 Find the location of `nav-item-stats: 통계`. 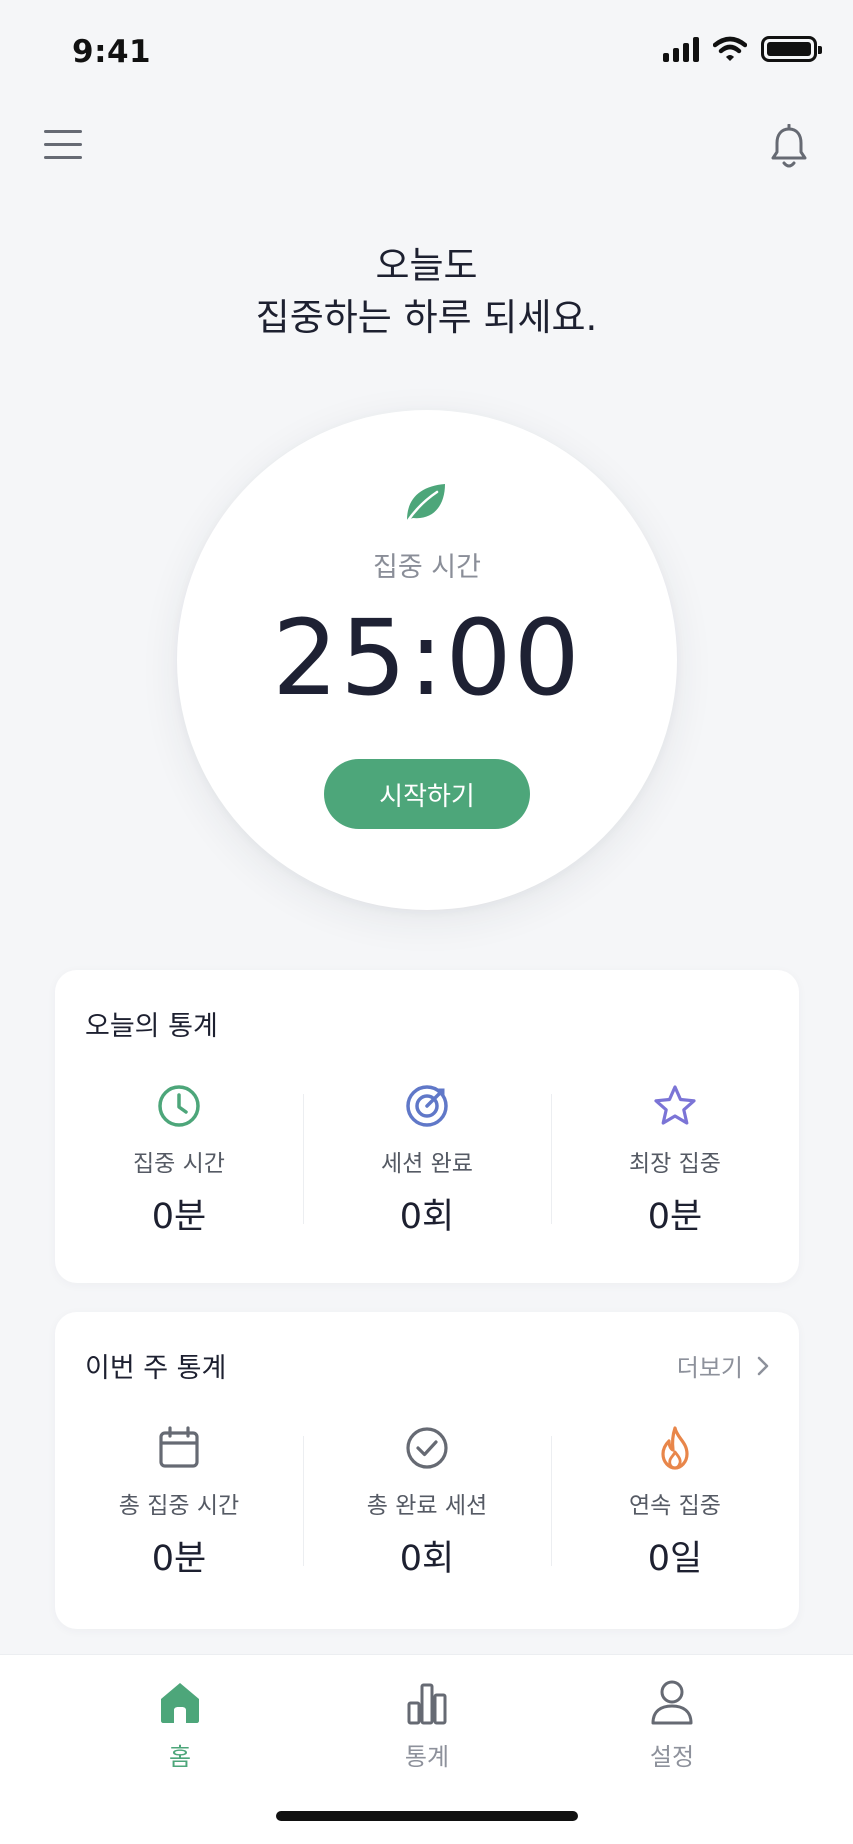

nav-item-stats: 통계 is located at coordinates (427, 1724).